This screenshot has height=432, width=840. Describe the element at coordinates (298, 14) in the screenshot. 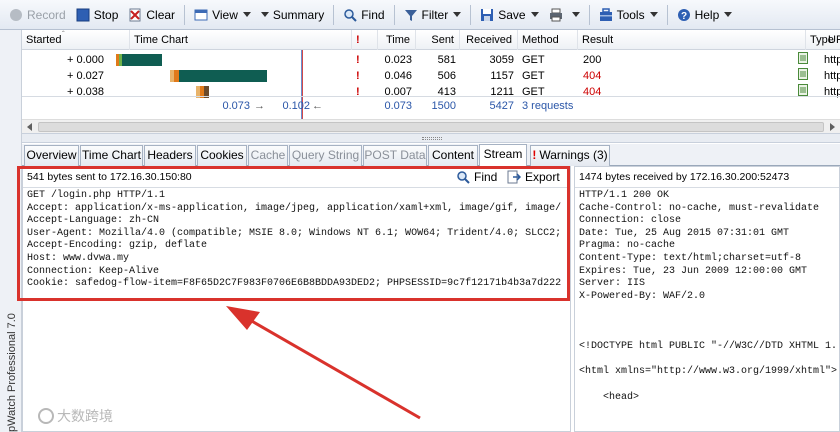

I see `summary-label: Summary` at that location.